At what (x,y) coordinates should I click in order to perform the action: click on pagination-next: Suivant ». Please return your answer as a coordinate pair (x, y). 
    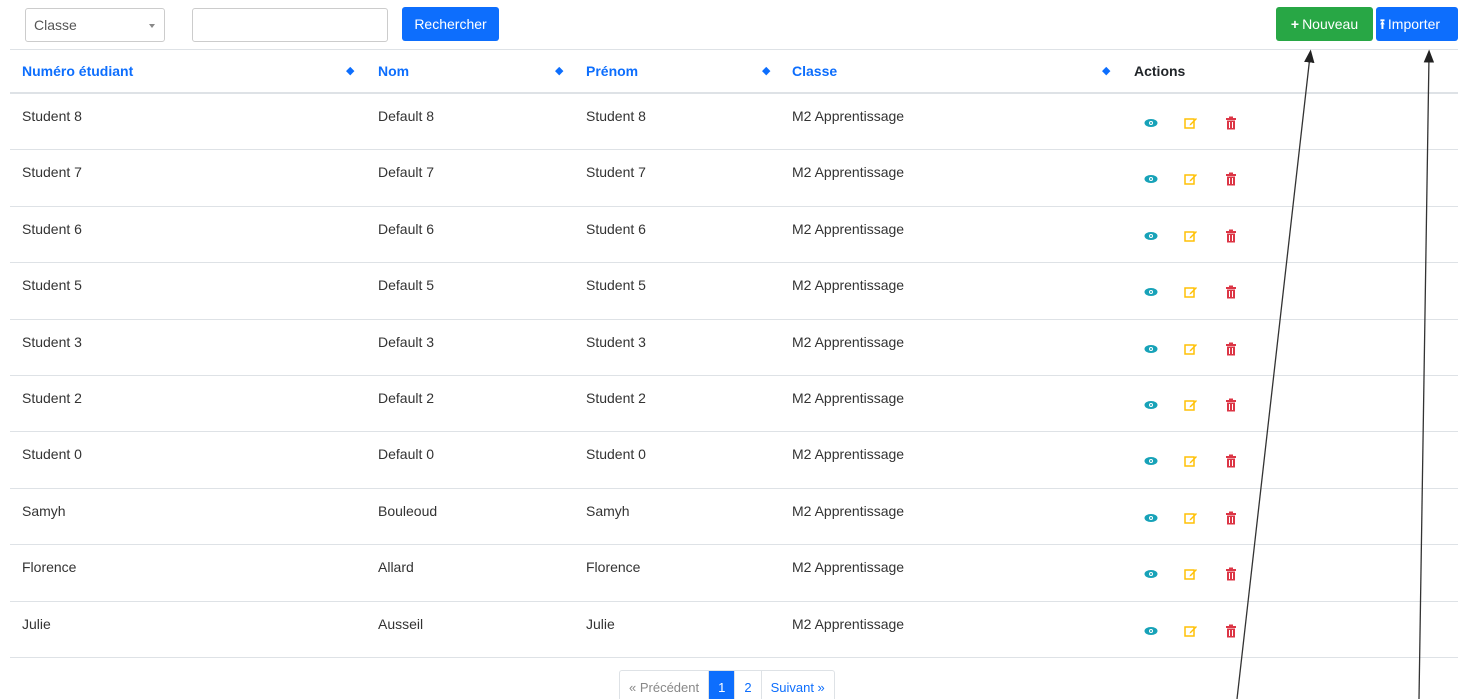
    Looking at the image, I should click on (798, 685).